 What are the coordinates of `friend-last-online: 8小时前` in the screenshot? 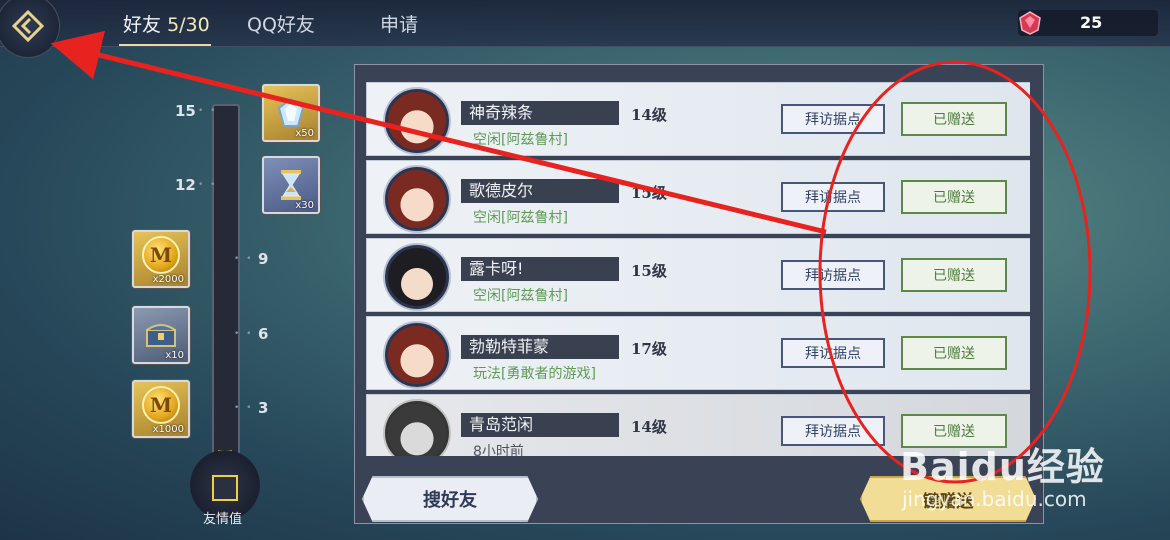 It's located at (498, 450).